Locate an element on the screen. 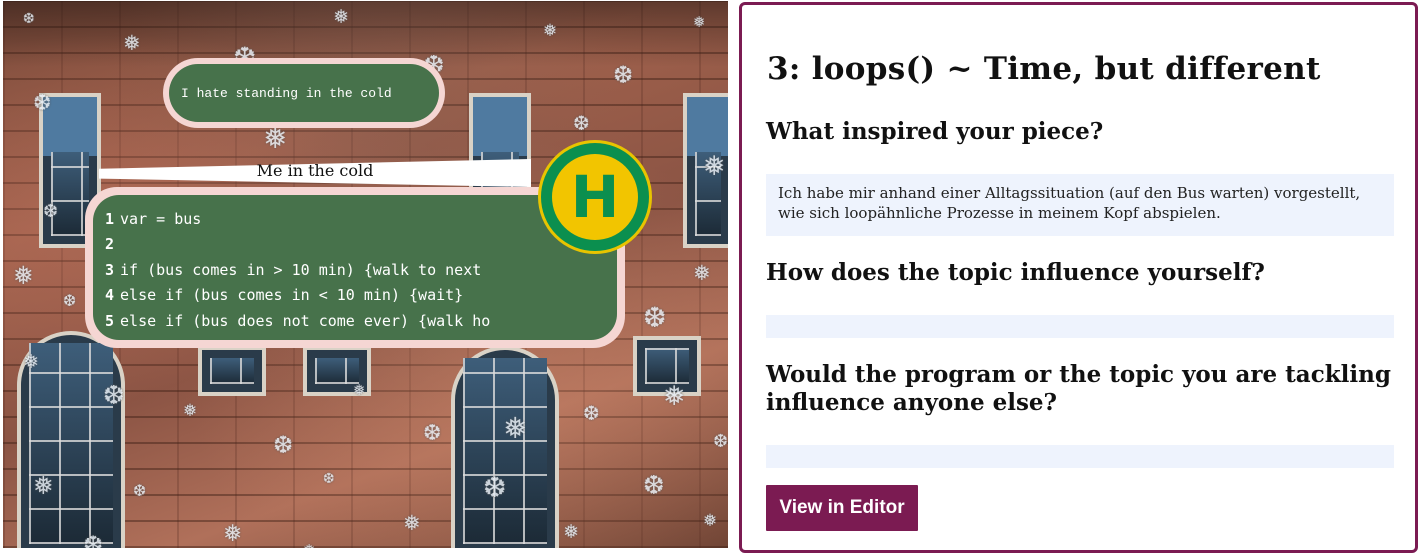  answer-influence-others is located at coordinates (1080, 456).